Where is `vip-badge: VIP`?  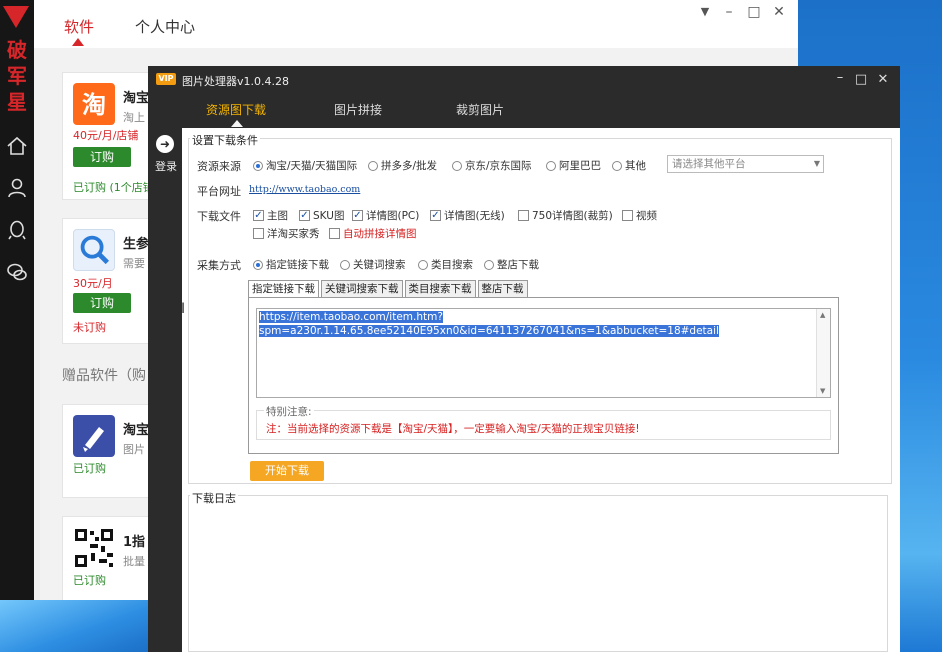
vip-badge: VIP is located at coordinates (166, 79).